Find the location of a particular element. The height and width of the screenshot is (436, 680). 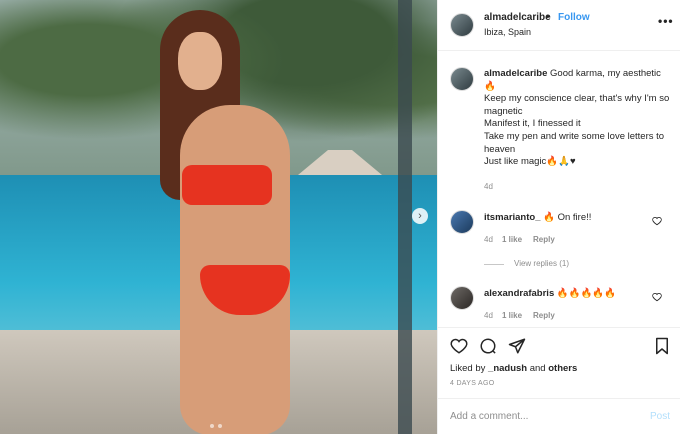

avatar is located at coordinates (462, 25).